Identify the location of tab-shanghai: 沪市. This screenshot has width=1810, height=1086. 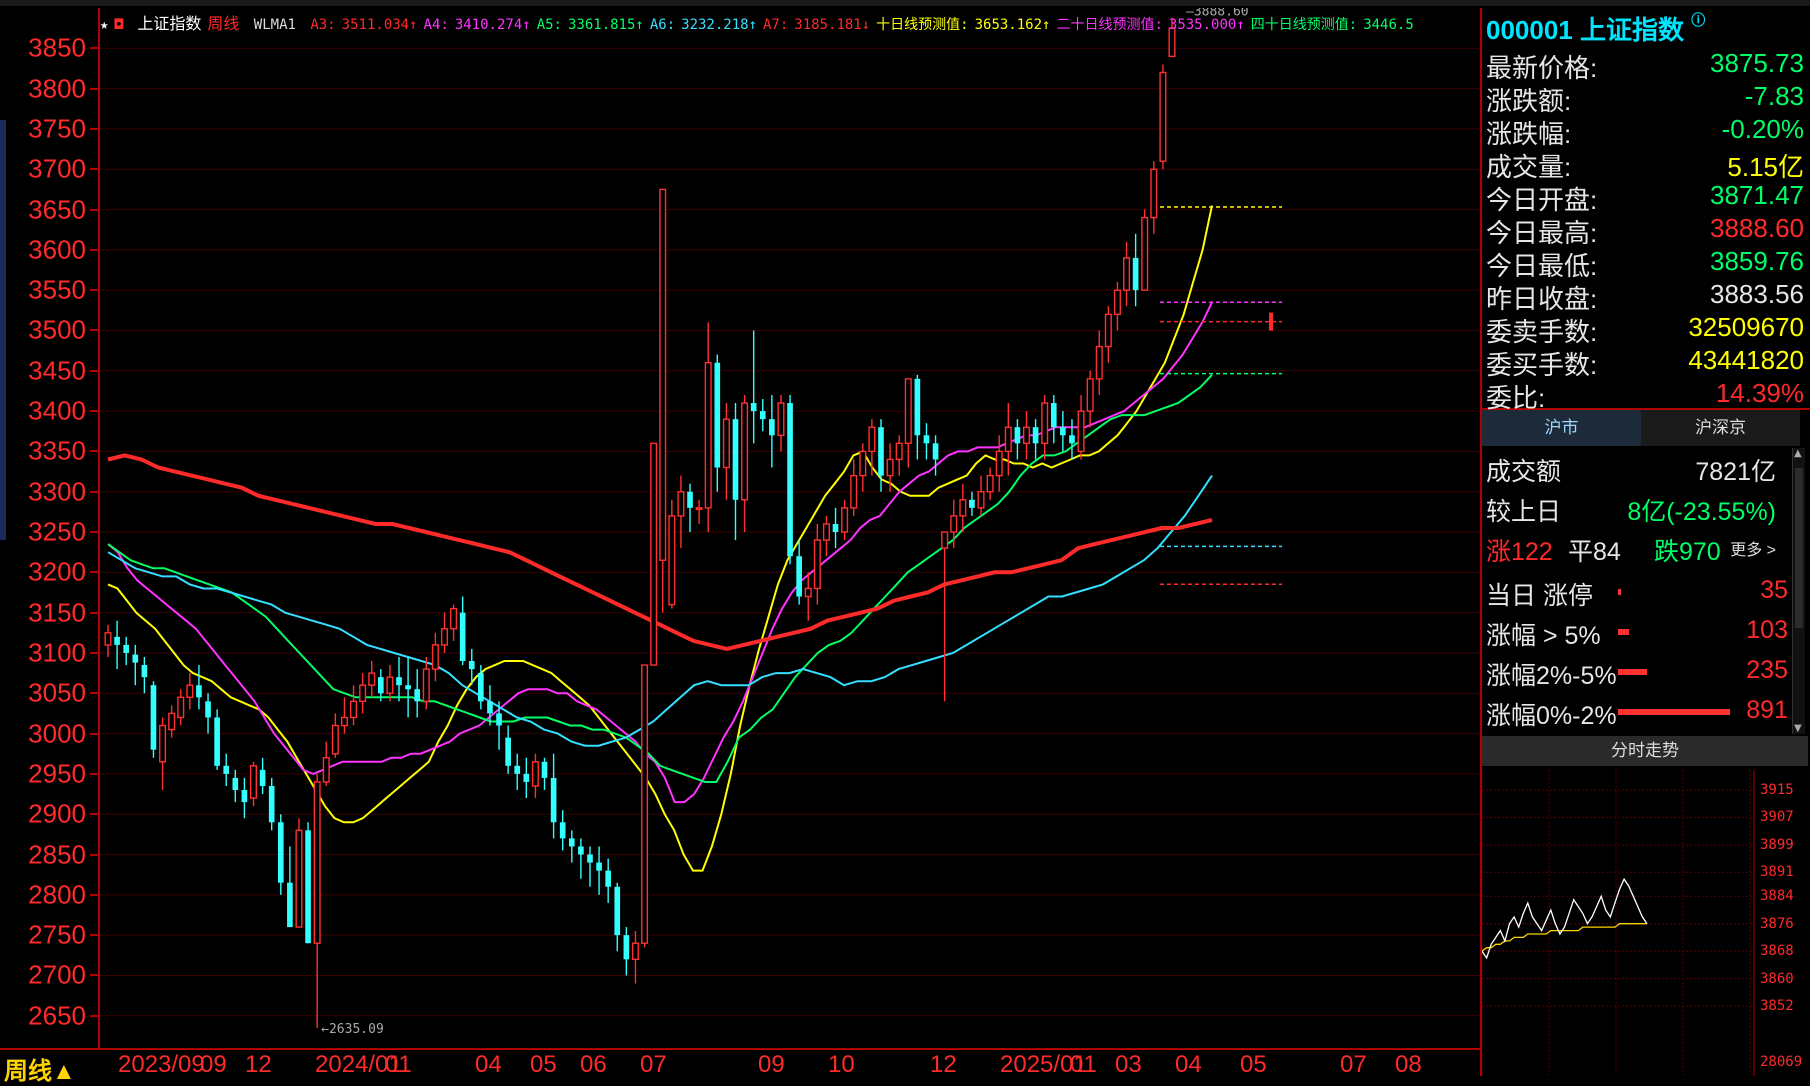
(1561, 428).